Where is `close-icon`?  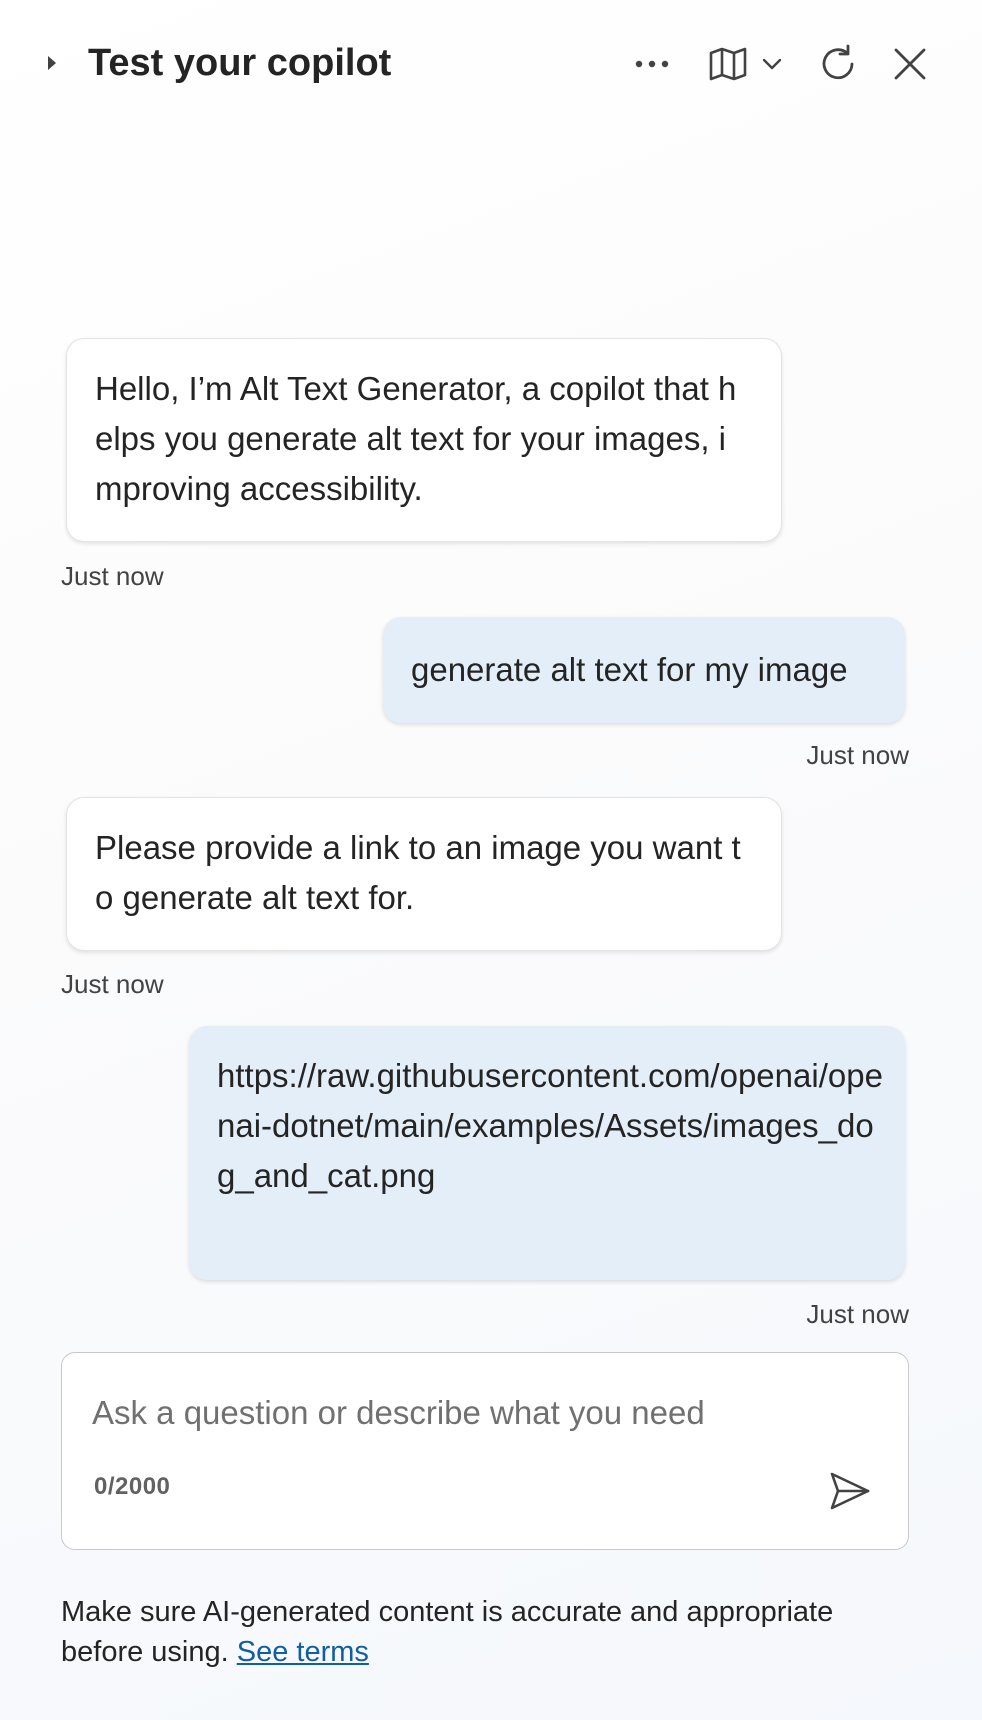 close-icon is located at coordinates (910, 64).